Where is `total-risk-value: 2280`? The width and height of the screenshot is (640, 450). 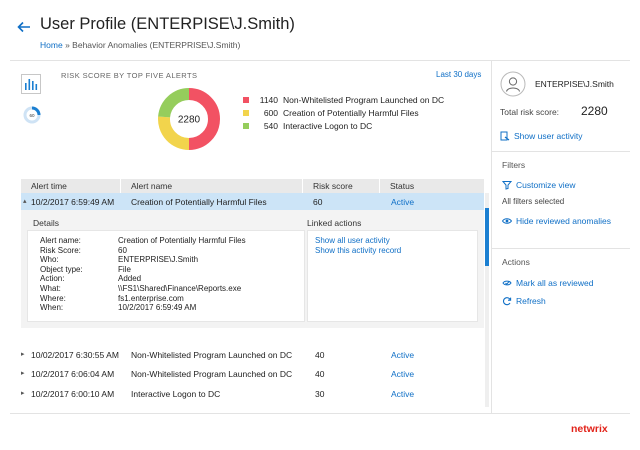 total-risk-value: 2280 is located at coordinates (594, 111).